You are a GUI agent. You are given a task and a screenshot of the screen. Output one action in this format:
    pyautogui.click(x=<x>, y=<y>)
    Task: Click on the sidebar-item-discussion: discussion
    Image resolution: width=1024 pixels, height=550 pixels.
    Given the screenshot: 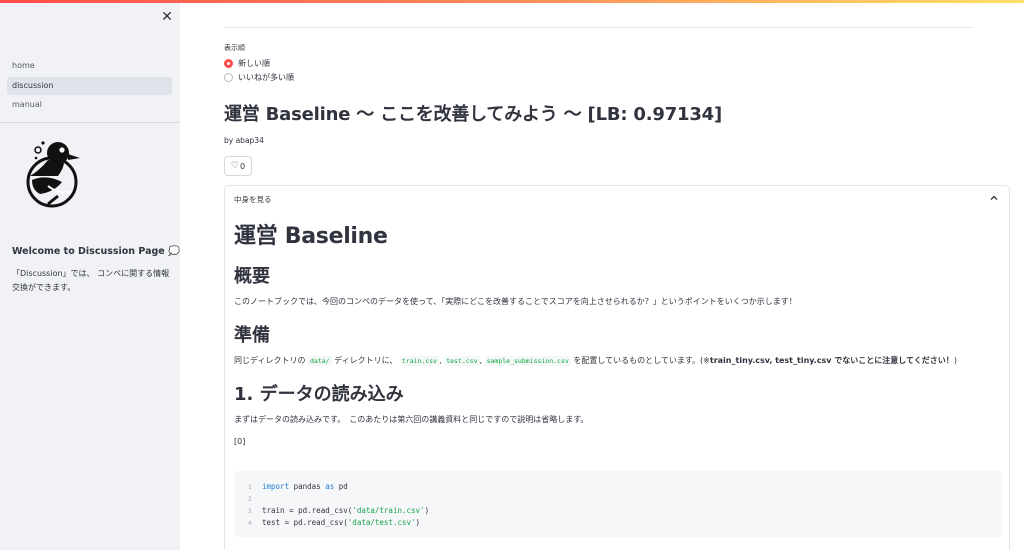 What is the action you would take?
    pyautogui.click(x=89, y=85)
    